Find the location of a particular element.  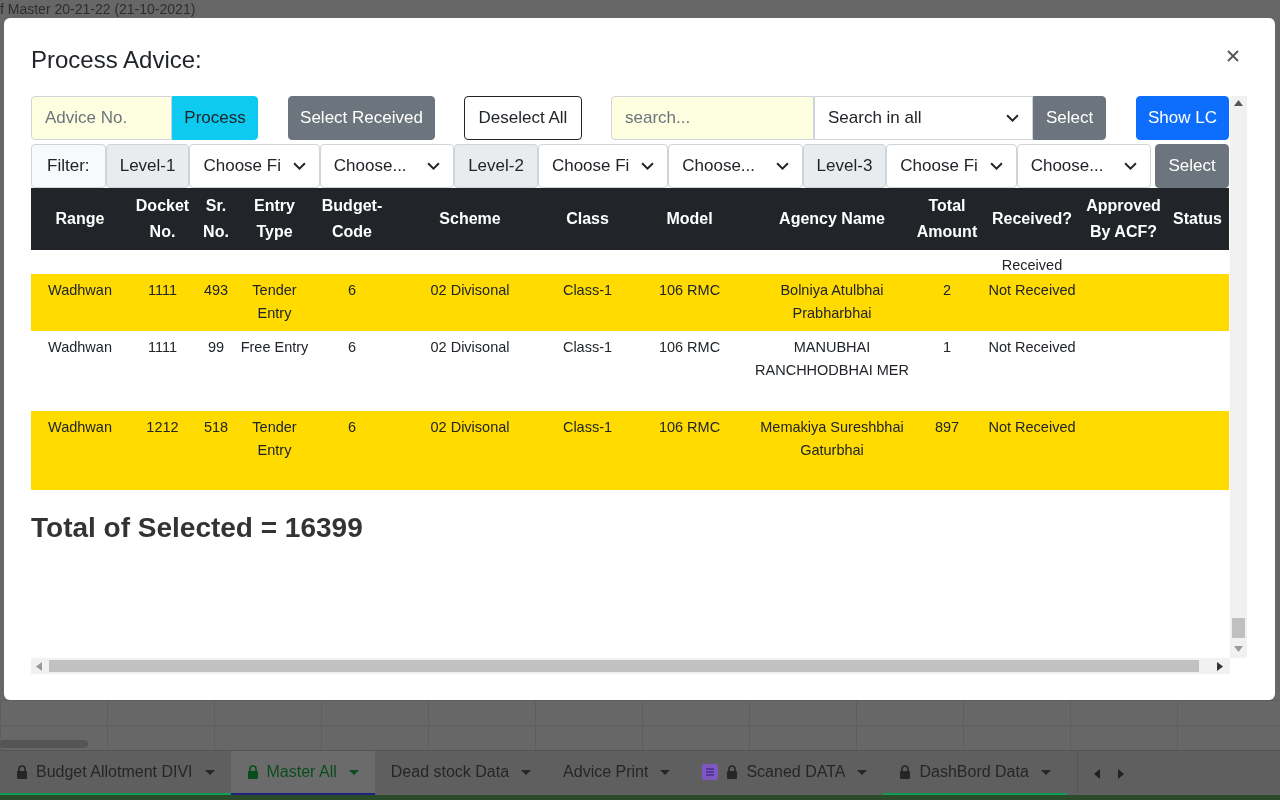

close-button is located at coordinates (1233, 56).